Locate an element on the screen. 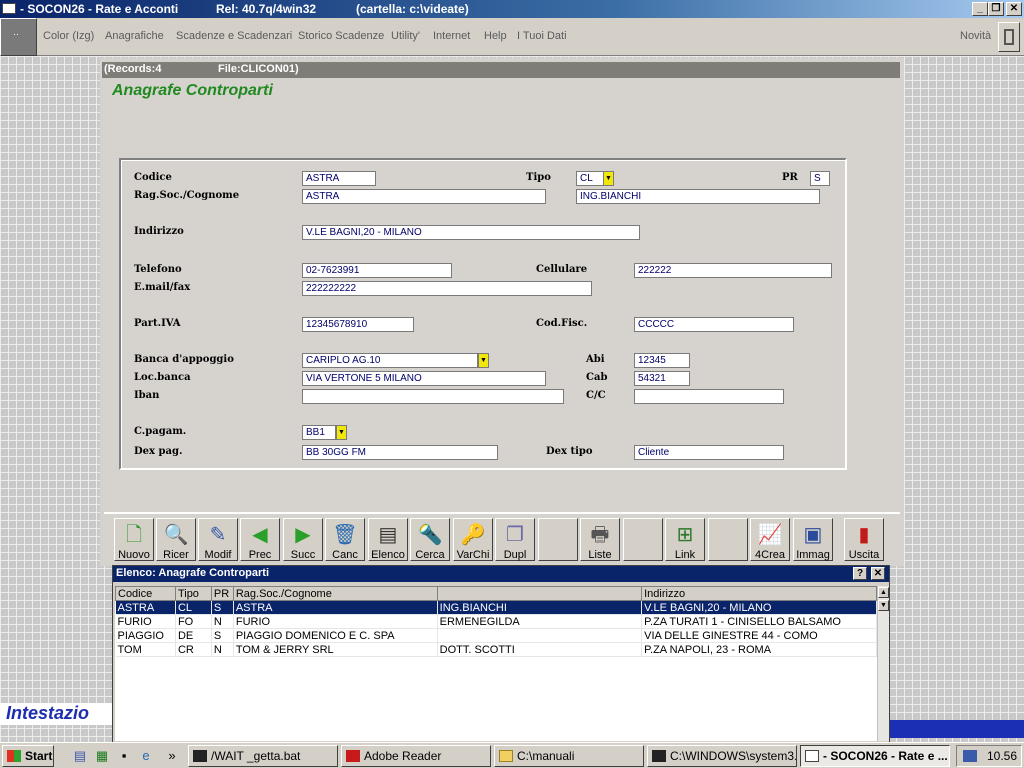  help-button: ? is located at coordinates (860, 573).